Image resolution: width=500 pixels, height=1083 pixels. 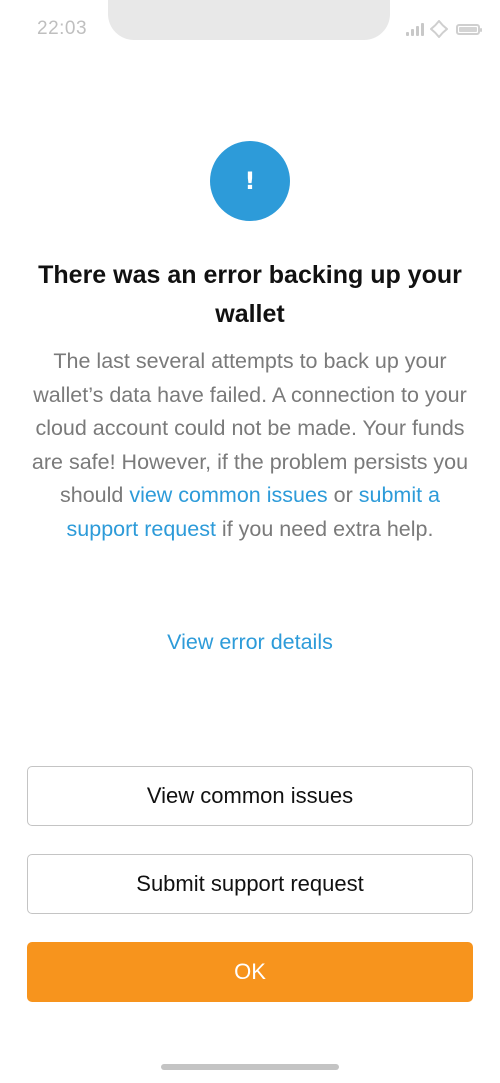 I want to click on ok-button: OK, so click(x=250, y=972).